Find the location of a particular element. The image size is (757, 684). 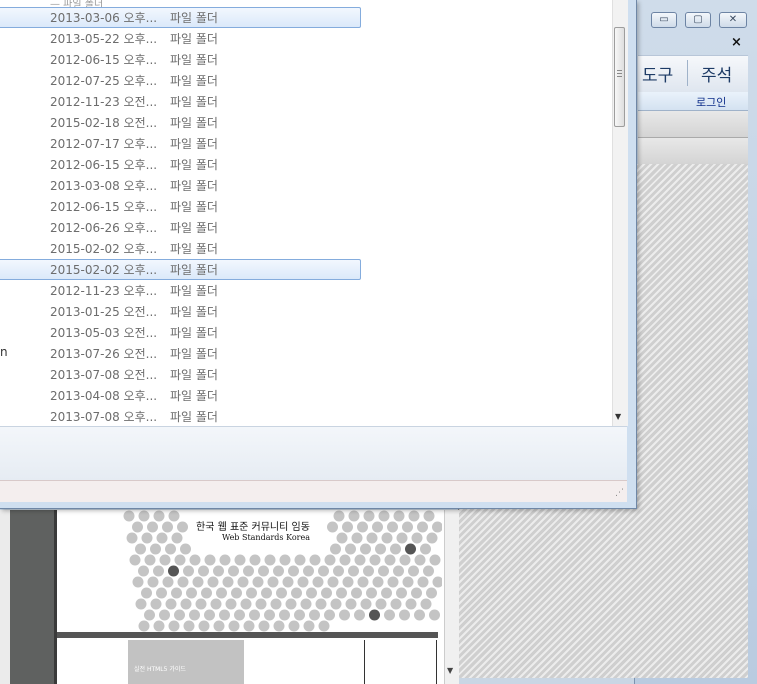

file-list-row: 2013-07-08 오전... 파일 폴더 is located at coordinates (306, 374).